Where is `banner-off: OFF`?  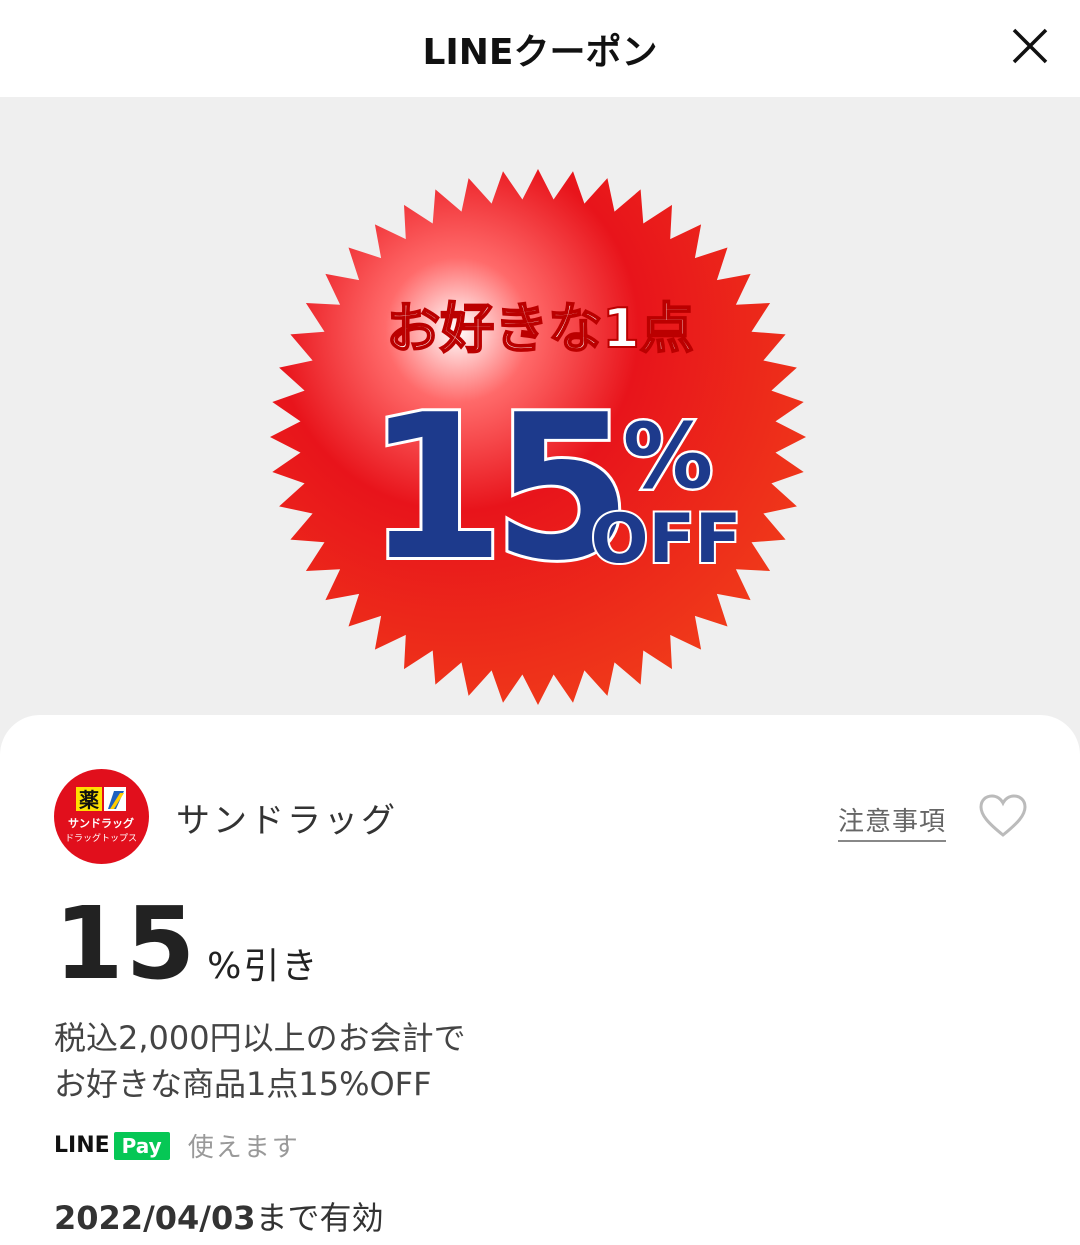 banner-off: OFF is located at coordinates (666, 539).